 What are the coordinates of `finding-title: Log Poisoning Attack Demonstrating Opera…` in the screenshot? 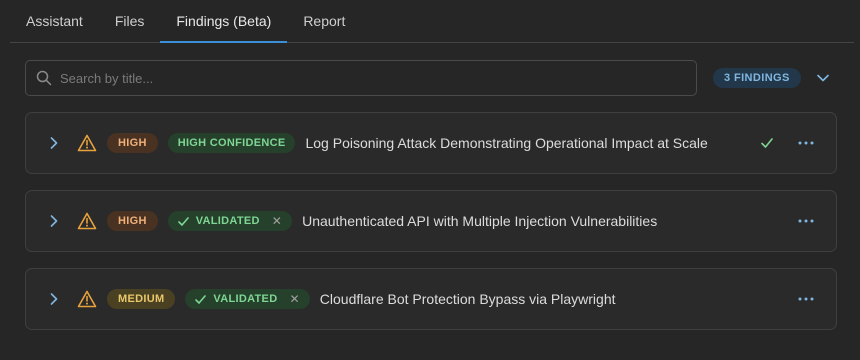 It's located at (506, 143).